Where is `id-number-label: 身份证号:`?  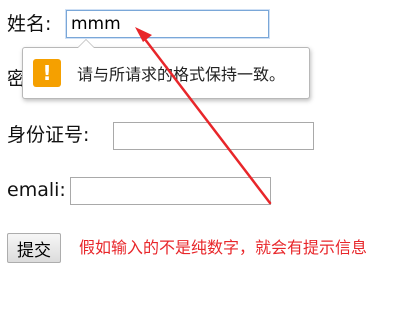
id-number-label: 身份证号: is located at coordinates (48, 135).